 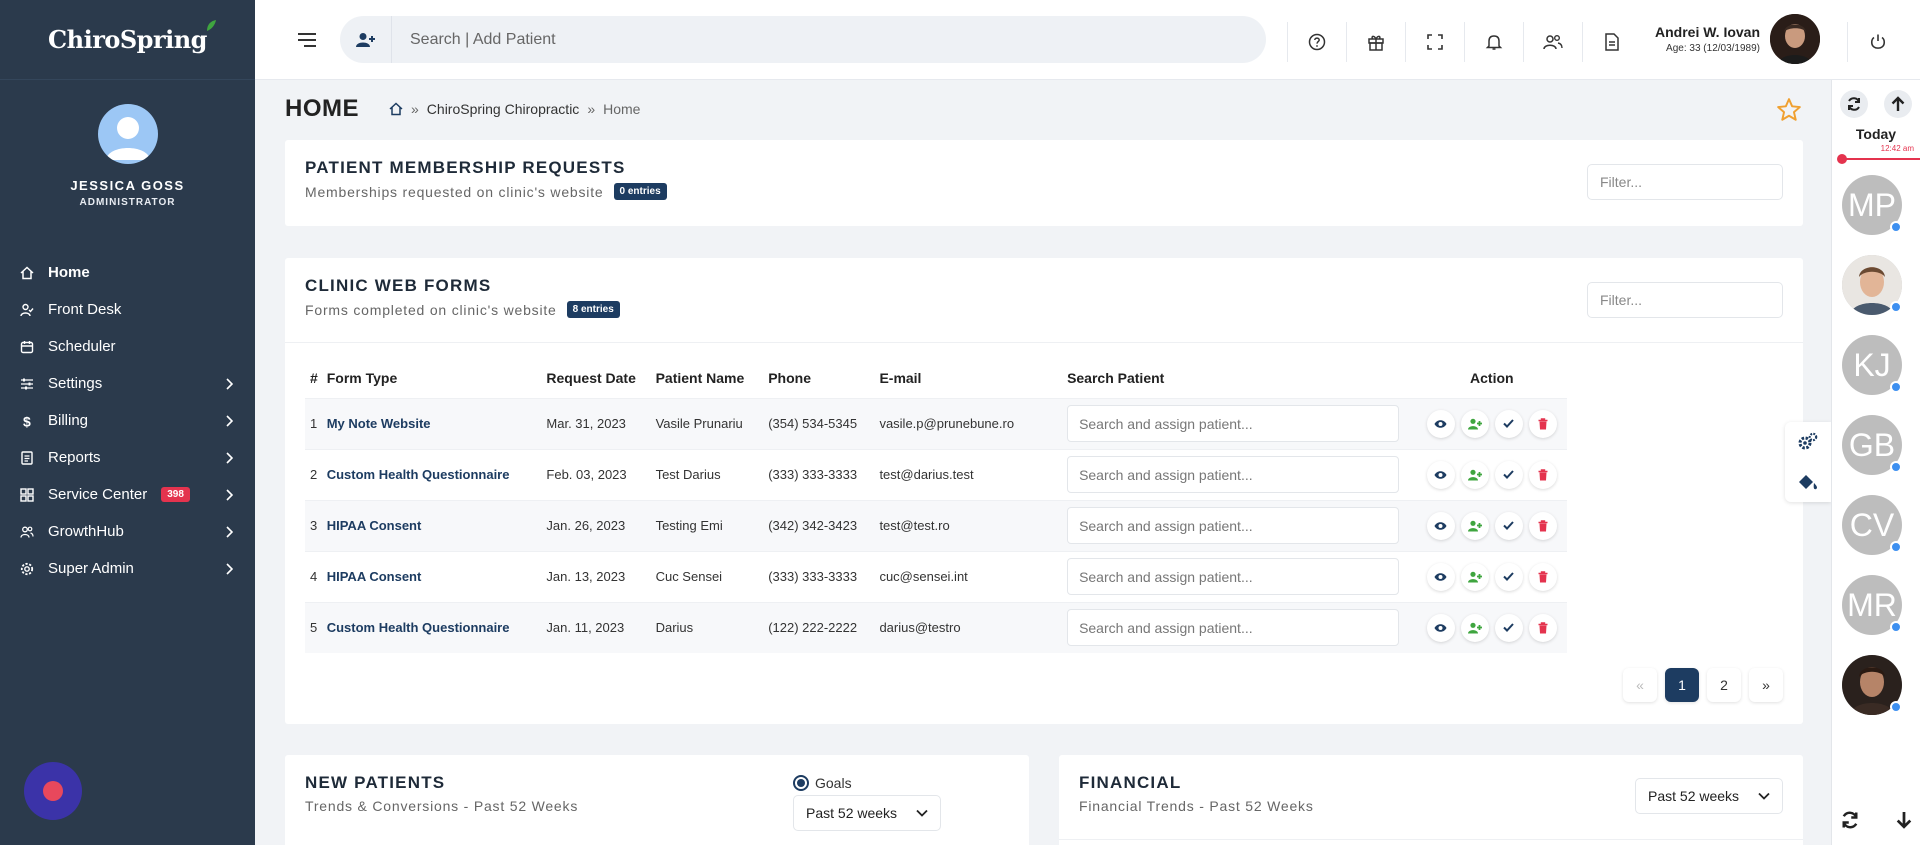 I want to click on financial-range-select: Past 52 weeks, so click(x=1709, y=796).